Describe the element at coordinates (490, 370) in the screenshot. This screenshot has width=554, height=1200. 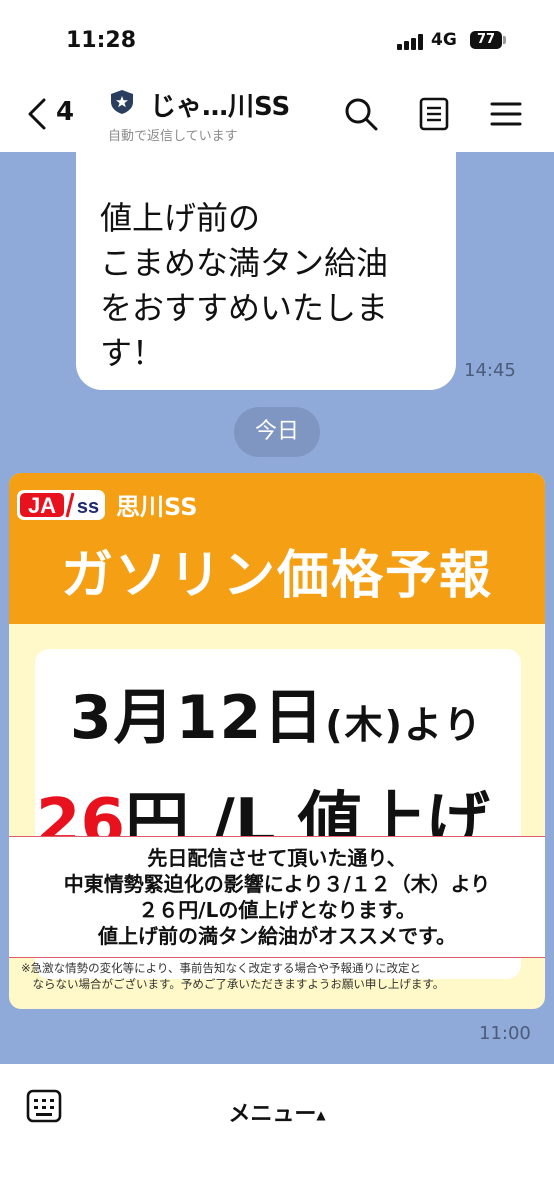
I see `message-time: 14:45` at that location.